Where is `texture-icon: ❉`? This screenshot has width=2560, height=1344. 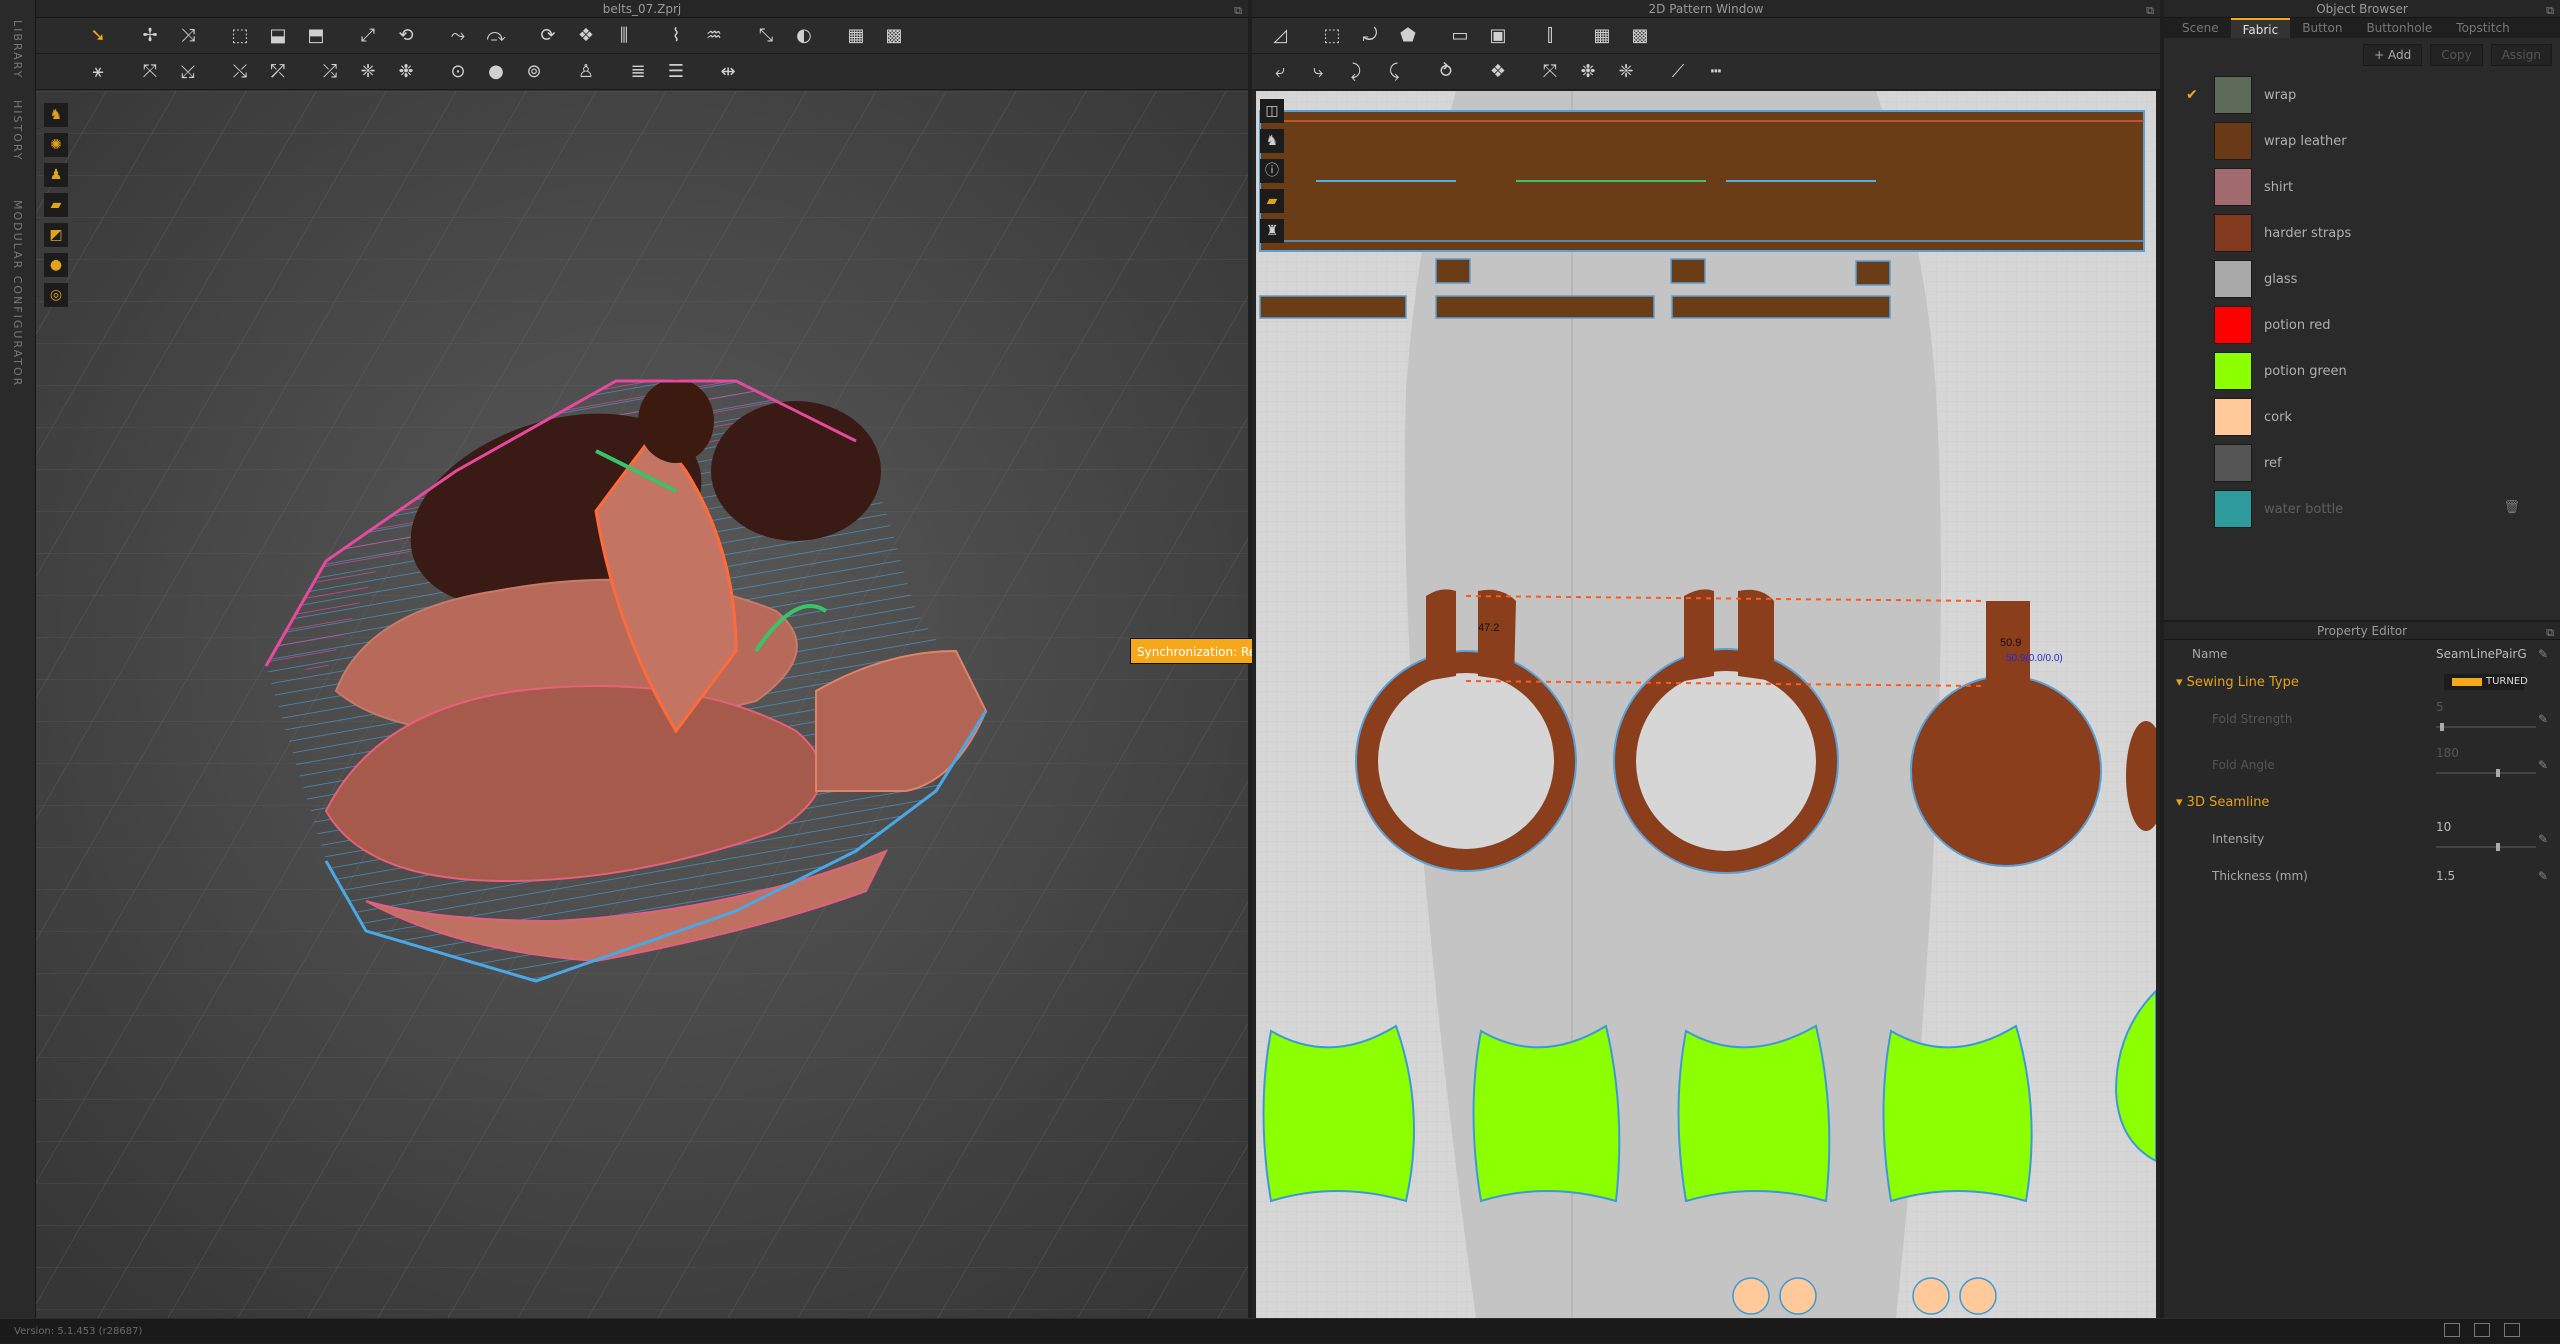
texture-icon: ❉ is located at coordinates (406, 72).